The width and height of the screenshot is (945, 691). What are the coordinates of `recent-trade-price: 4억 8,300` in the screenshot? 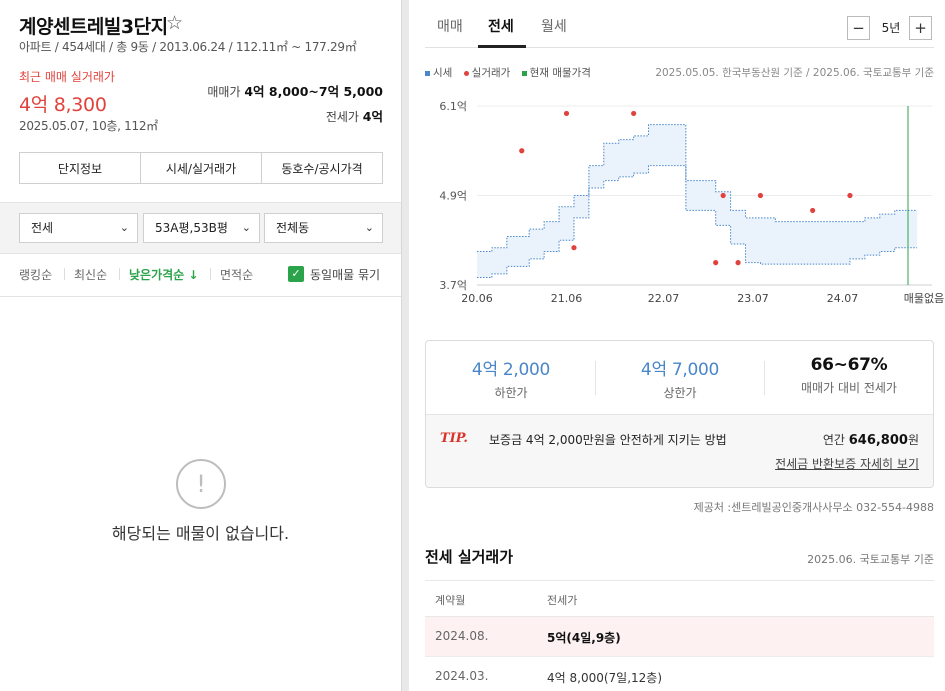 It's located at (63, 105).